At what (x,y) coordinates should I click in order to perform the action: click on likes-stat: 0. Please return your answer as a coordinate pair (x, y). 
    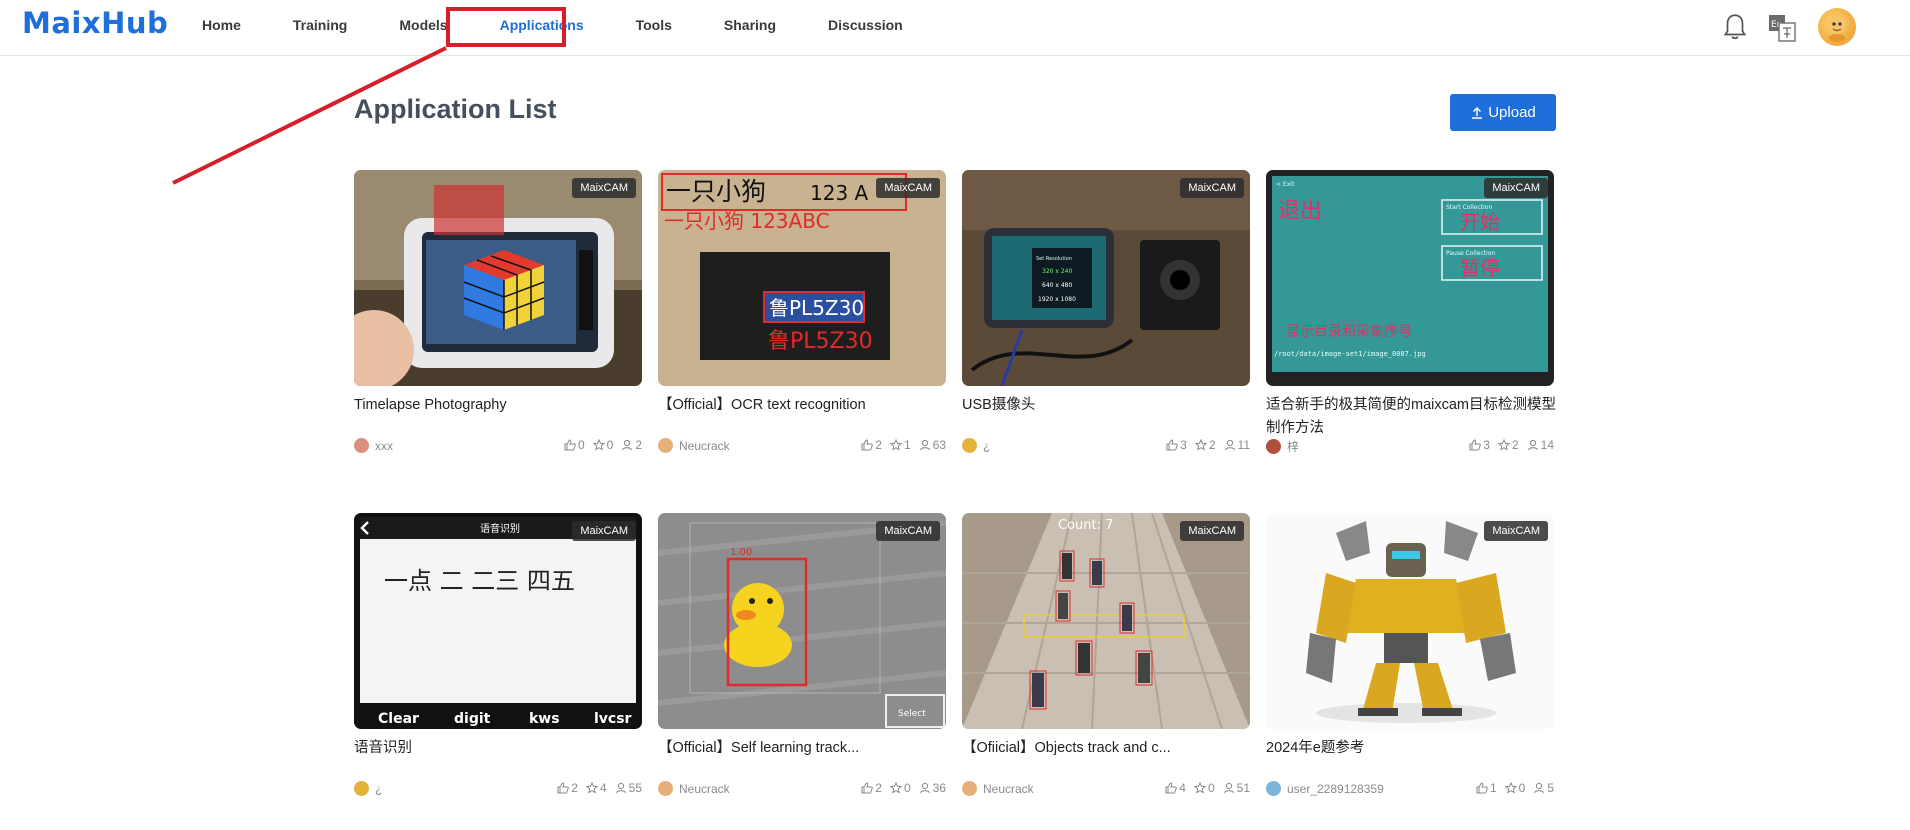
    Looking at the image, I should click on (574, 445).